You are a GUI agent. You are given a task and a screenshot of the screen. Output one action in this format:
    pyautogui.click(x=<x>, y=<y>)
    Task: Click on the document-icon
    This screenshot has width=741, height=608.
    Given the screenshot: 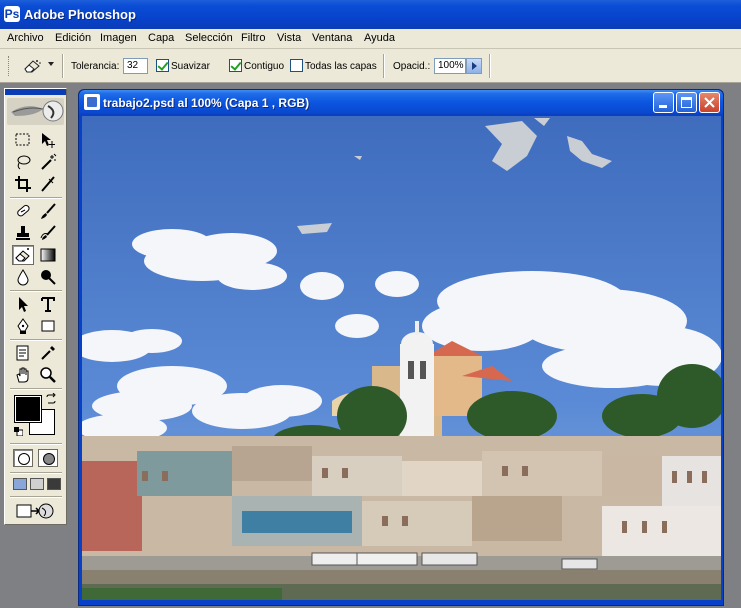 What is the action you would take?
    pyautogui.click(x=92, y=102)
    